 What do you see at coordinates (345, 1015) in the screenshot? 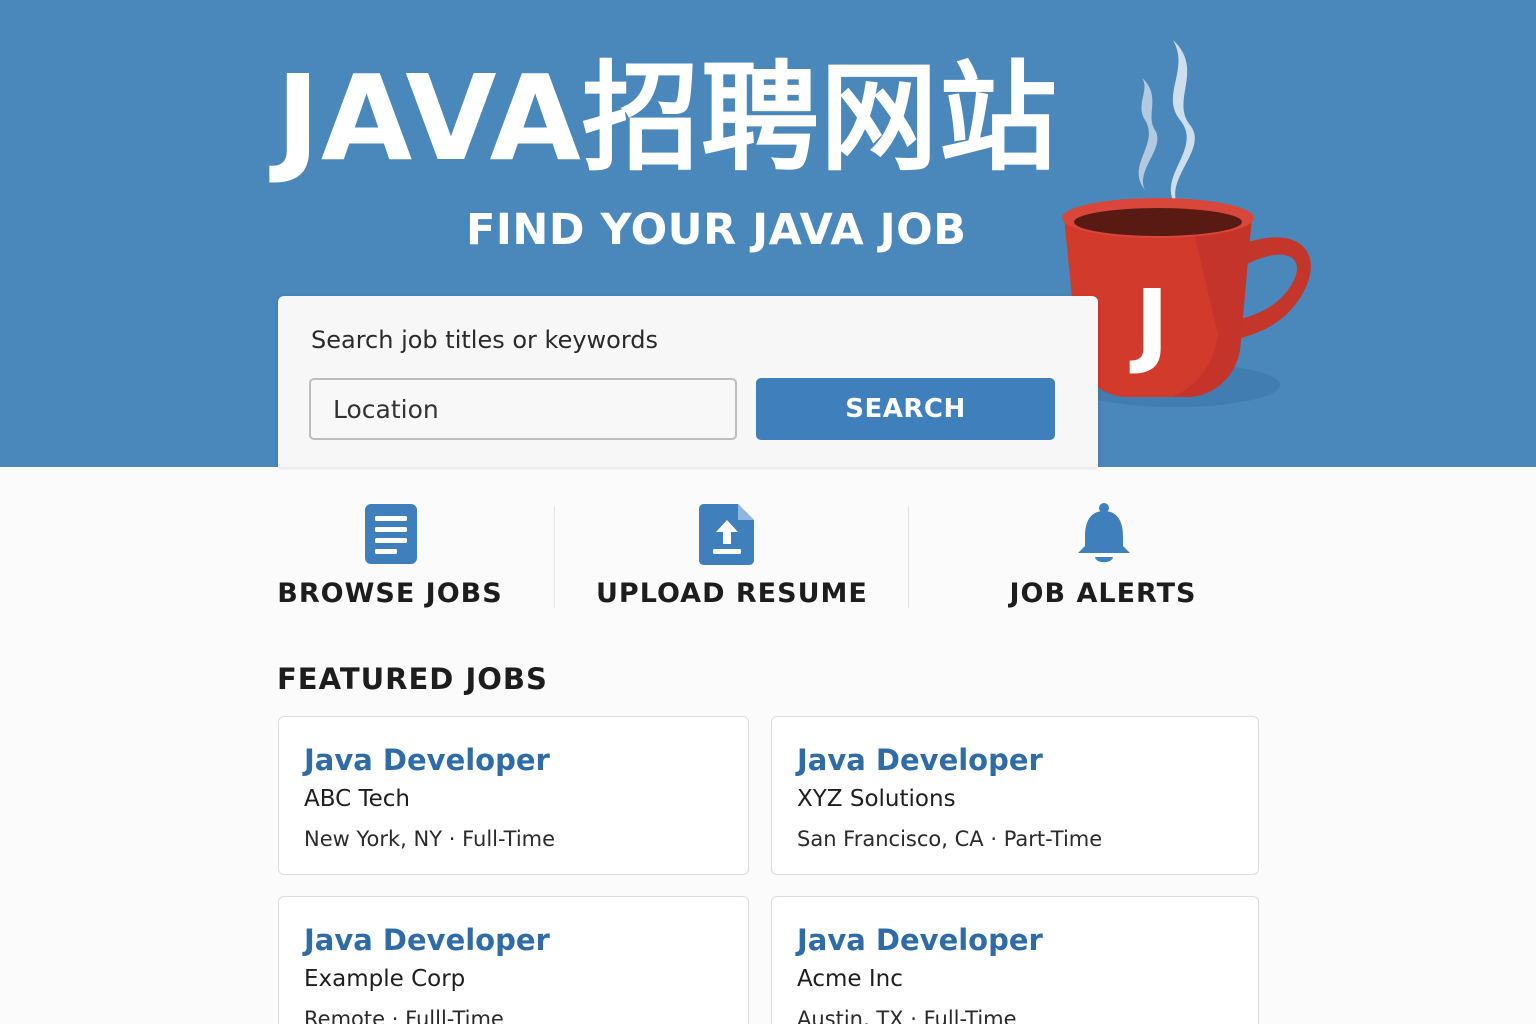
I see `job-location: Remote` at bounding box center [345, 1015].